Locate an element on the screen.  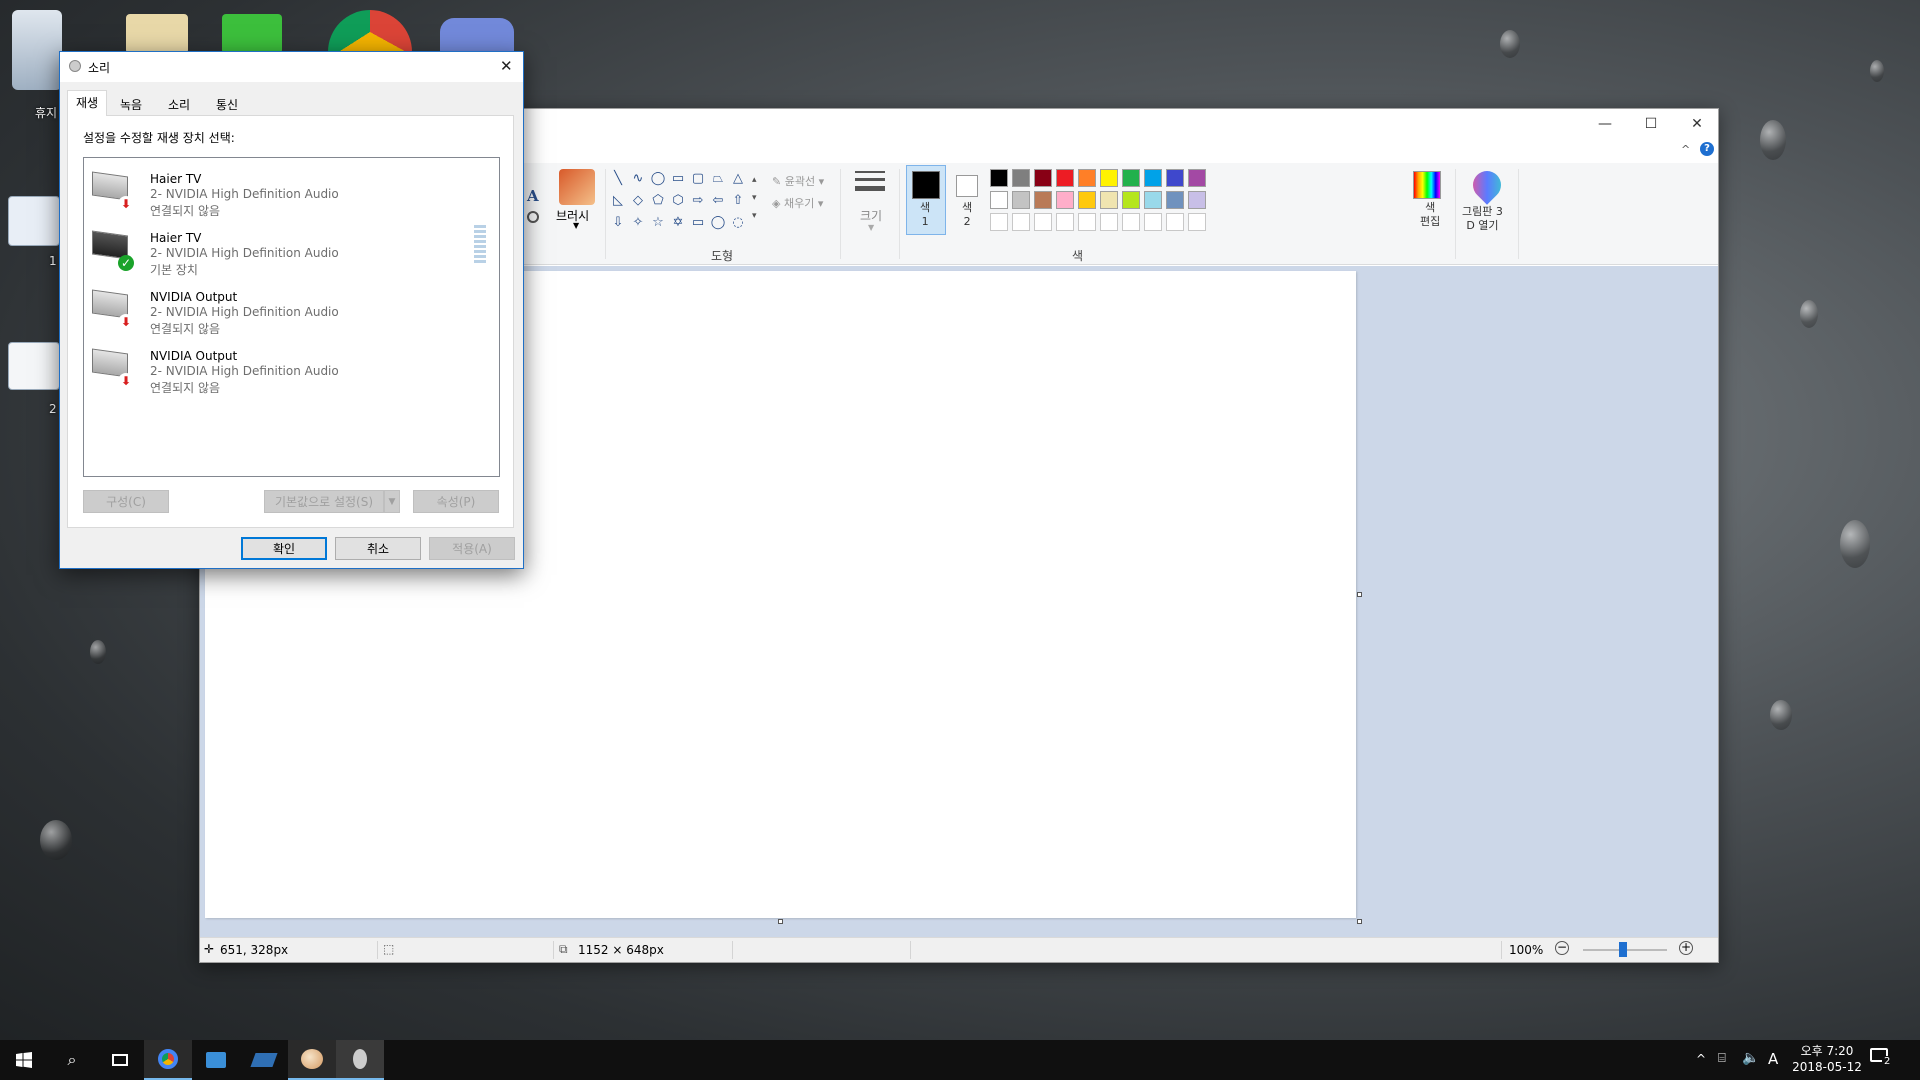
recycle-bin-icon is located at coordinates (37, 50).